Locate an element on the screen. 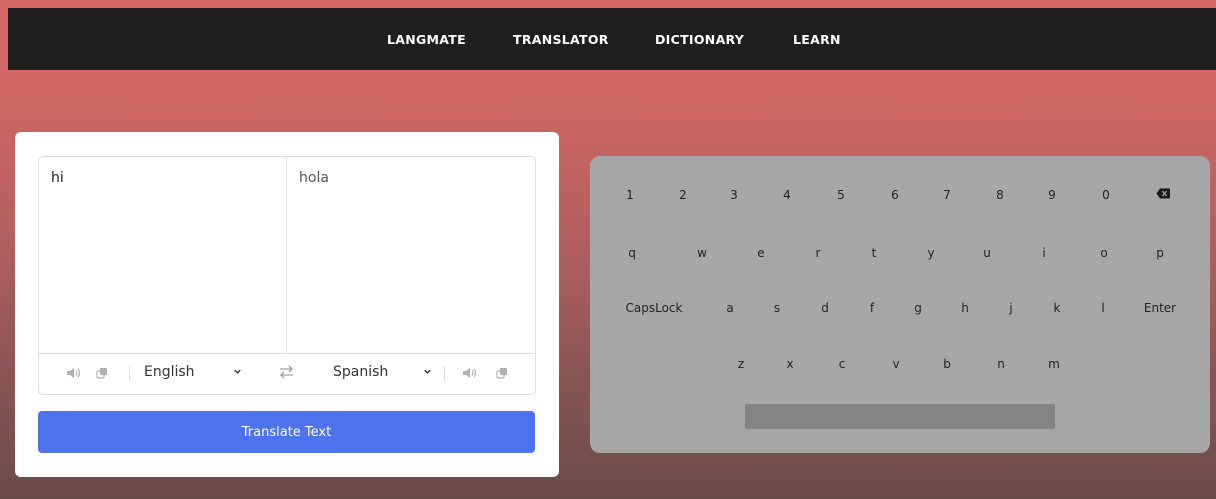 The width and height of the screenshot is (1216, 499). nav-langmate: LANGMATE is located at coordinates (426, 39).